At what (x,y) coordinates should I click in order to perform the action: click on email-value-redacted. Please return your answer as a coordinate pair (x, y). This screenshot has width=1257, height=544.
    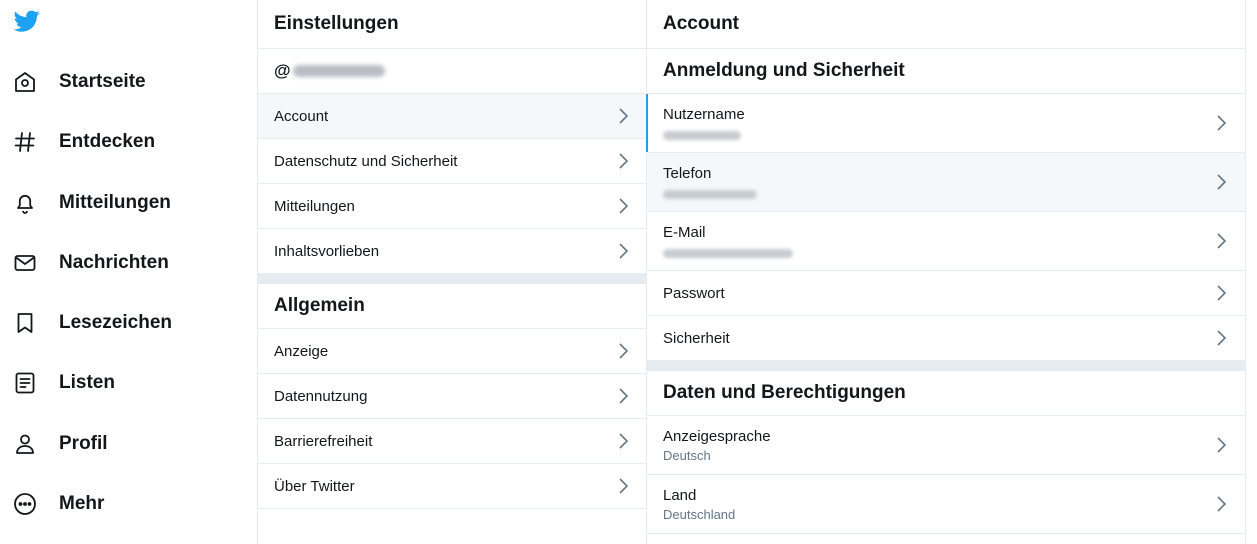
    Looking at the image, I should click on (728, 253).